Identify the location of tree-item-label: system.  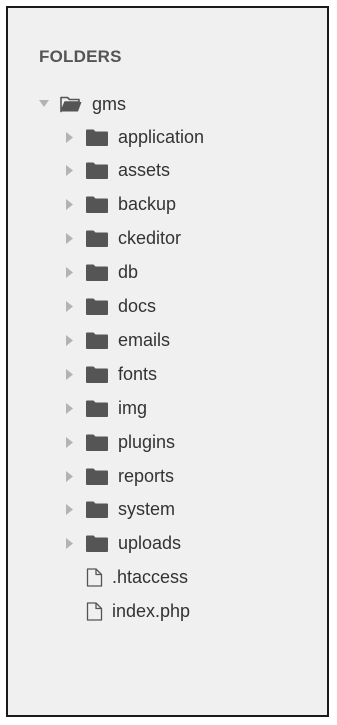
(147, 509).